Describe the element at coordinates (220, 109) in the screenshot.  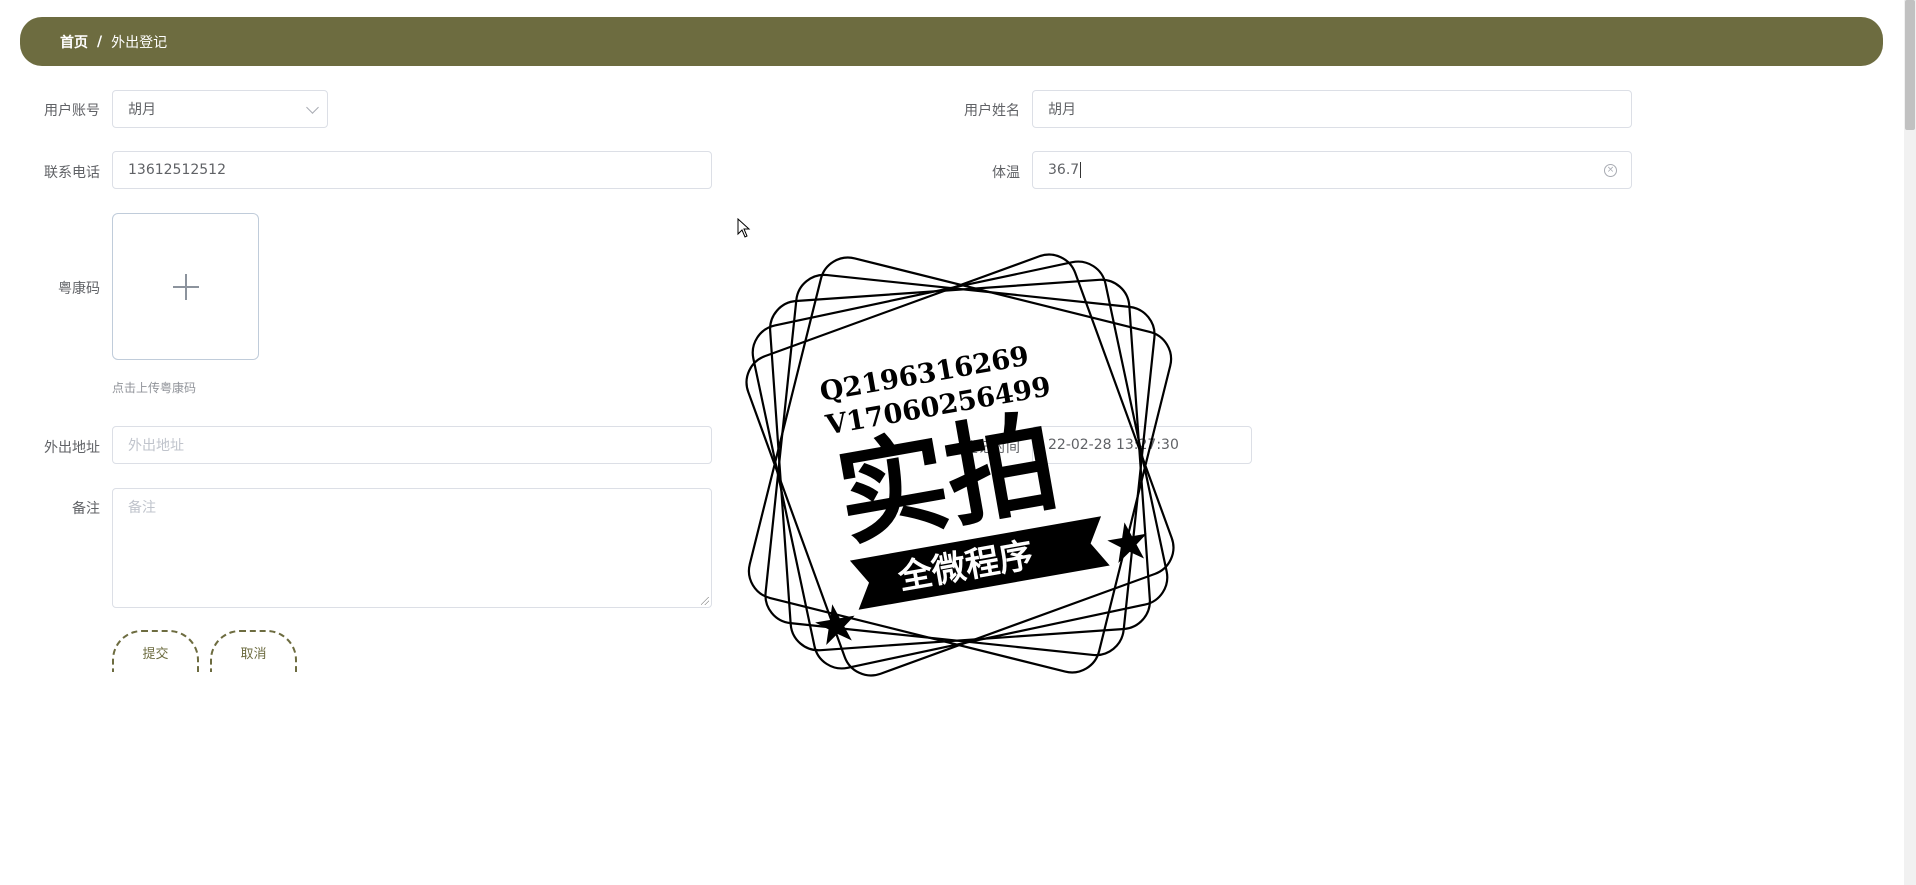
I see `account-select: 胡月` at that location.